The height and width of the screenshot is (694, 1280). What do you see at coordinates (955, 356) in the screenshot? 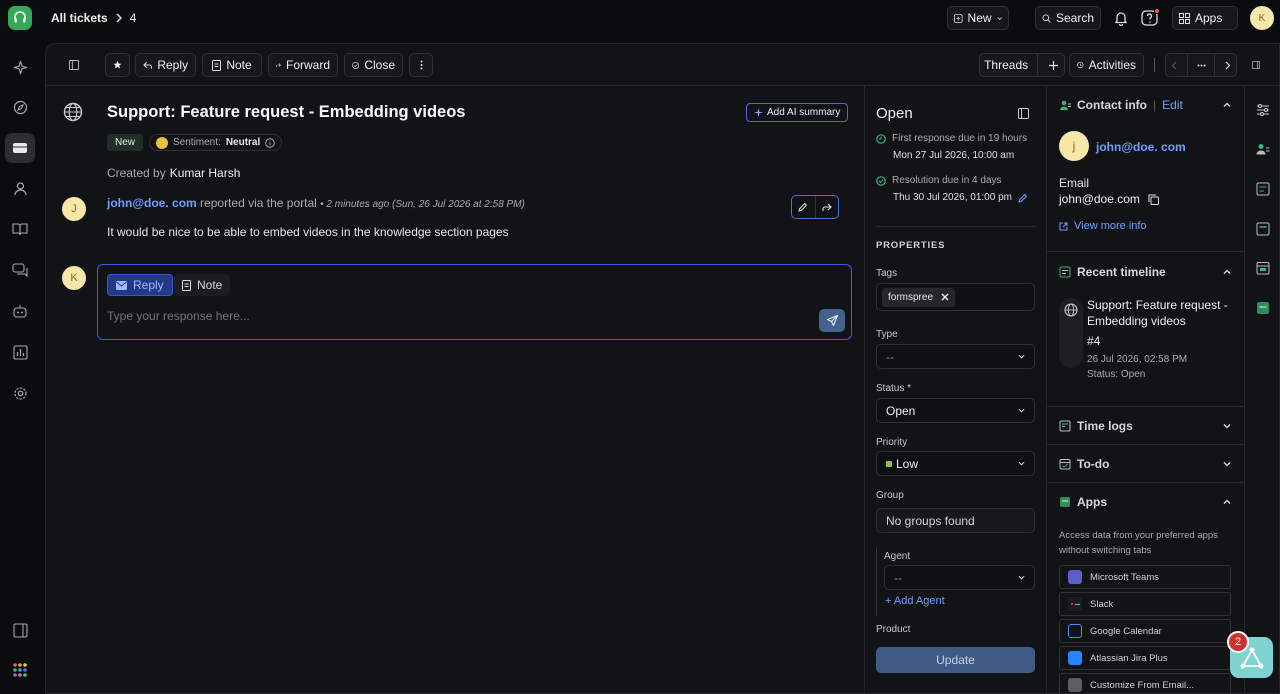
I see `type-select: --` at bounding box center [955, 356].